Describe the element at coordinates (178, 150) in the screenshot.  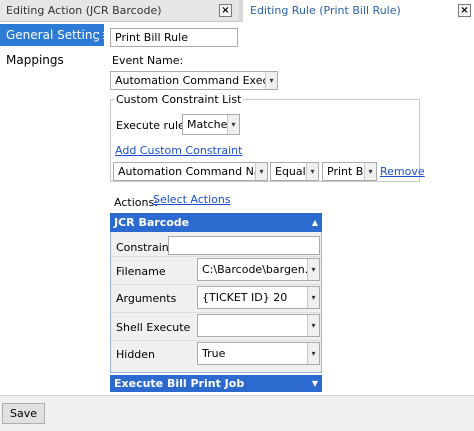
I see `add-custom-constraint-link: Add Custom Constraint` at that location.